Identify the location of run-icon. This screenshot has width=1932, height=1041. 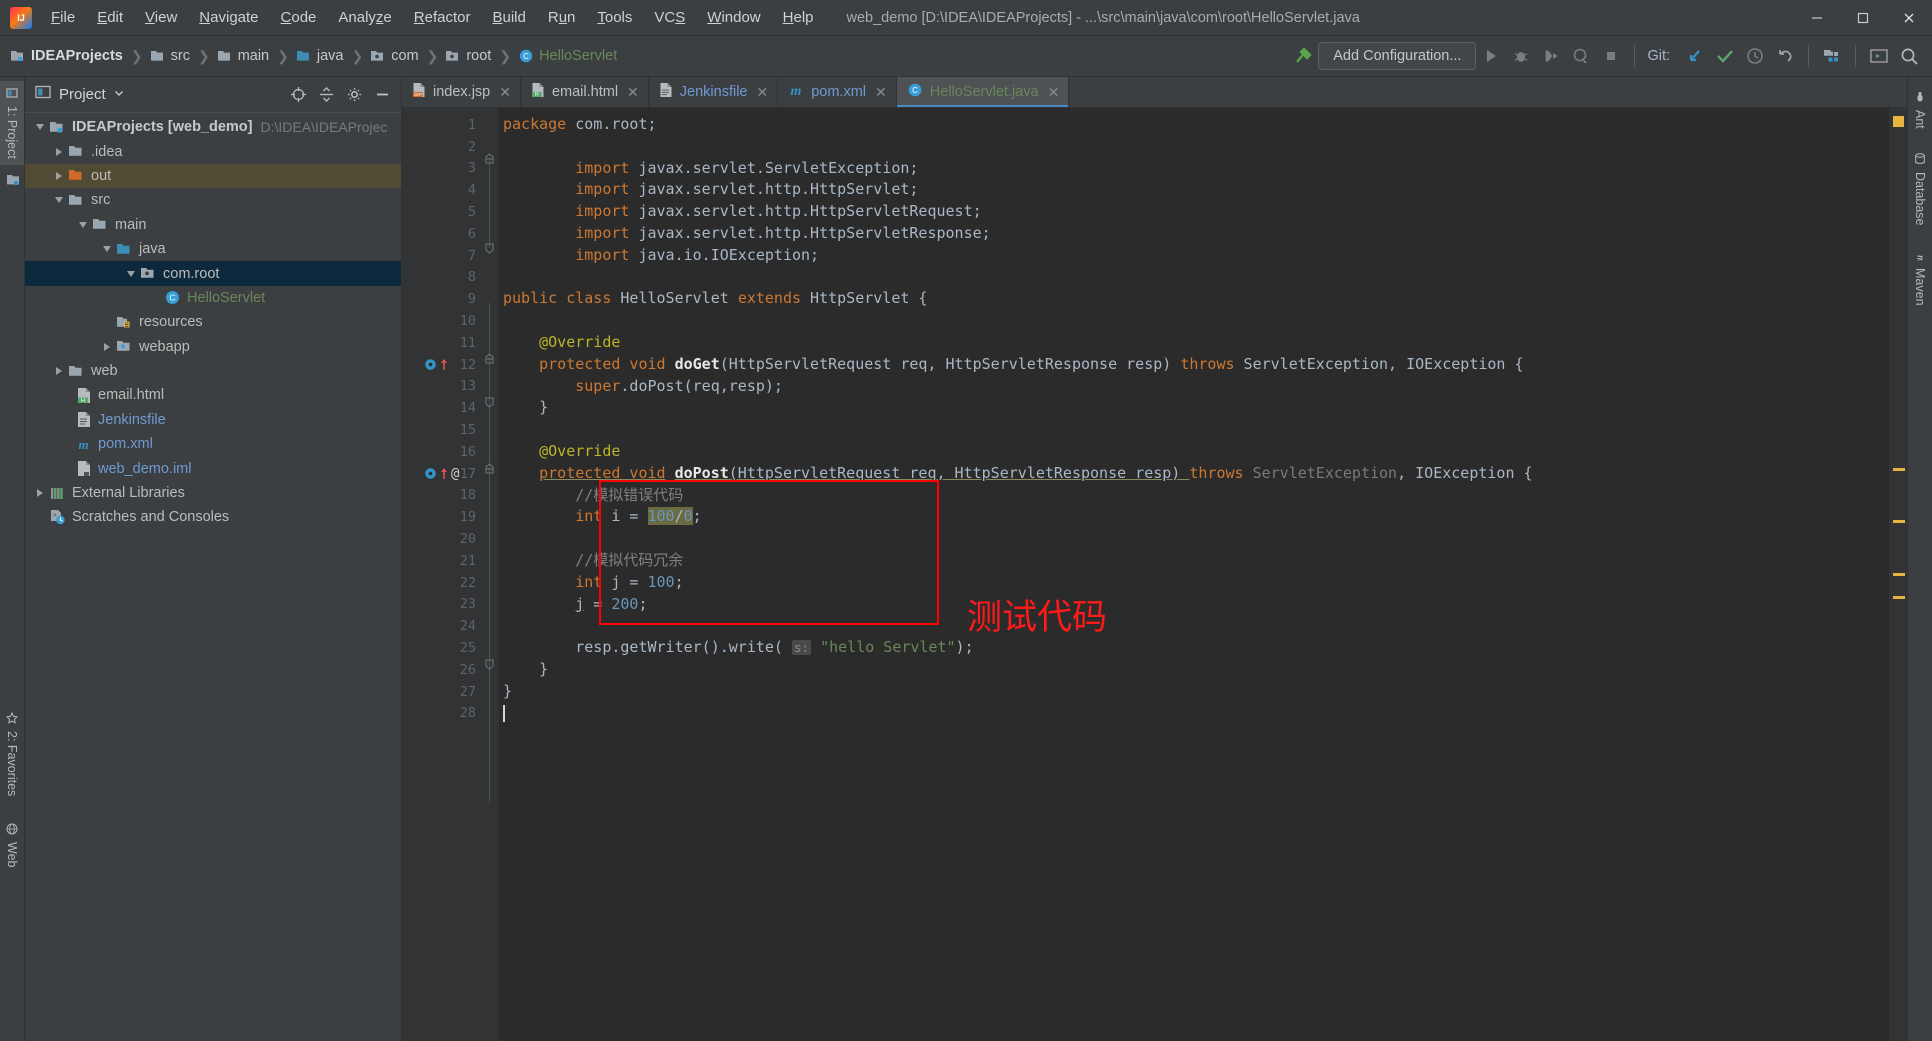
(1491, 56).